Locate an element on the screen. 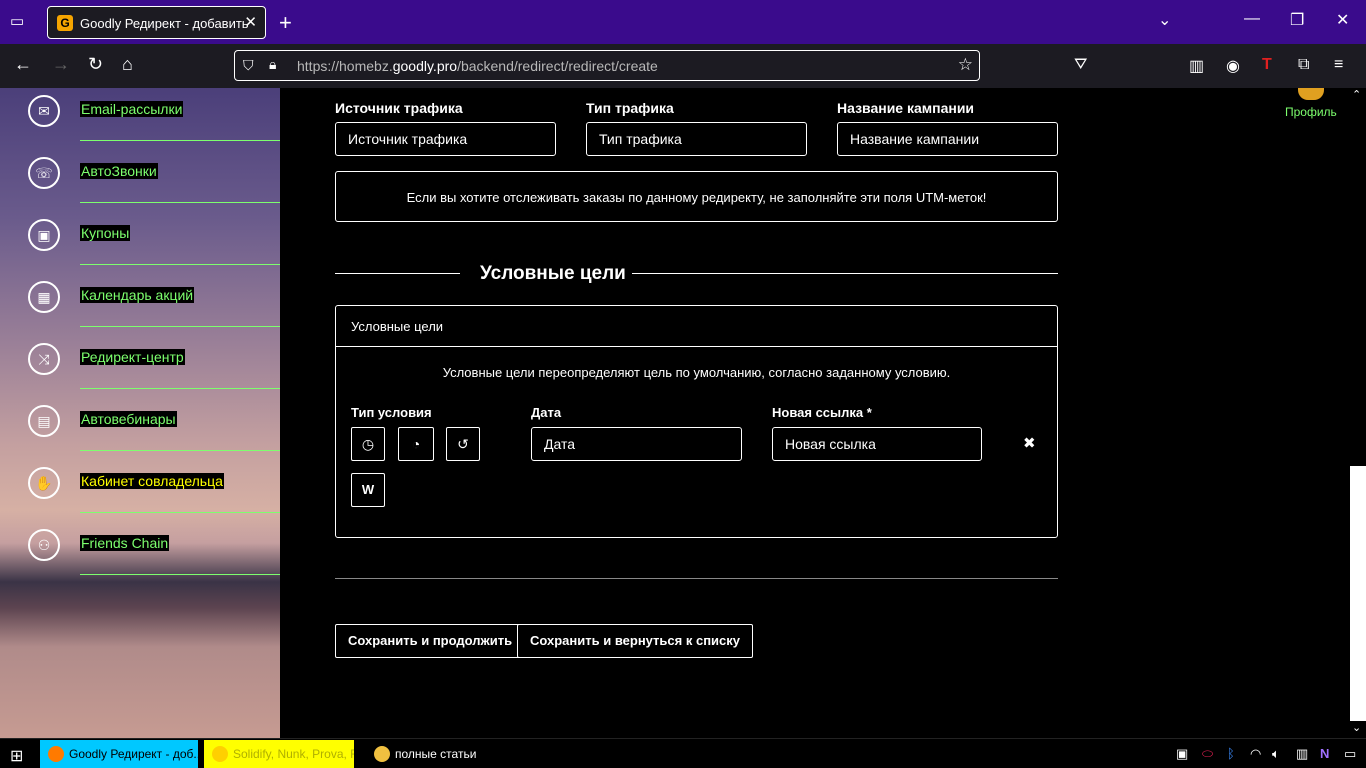 This screenshot has width=1366, height=768. traffic-source-input: Источник трафика is located at coordinates (445, 139).